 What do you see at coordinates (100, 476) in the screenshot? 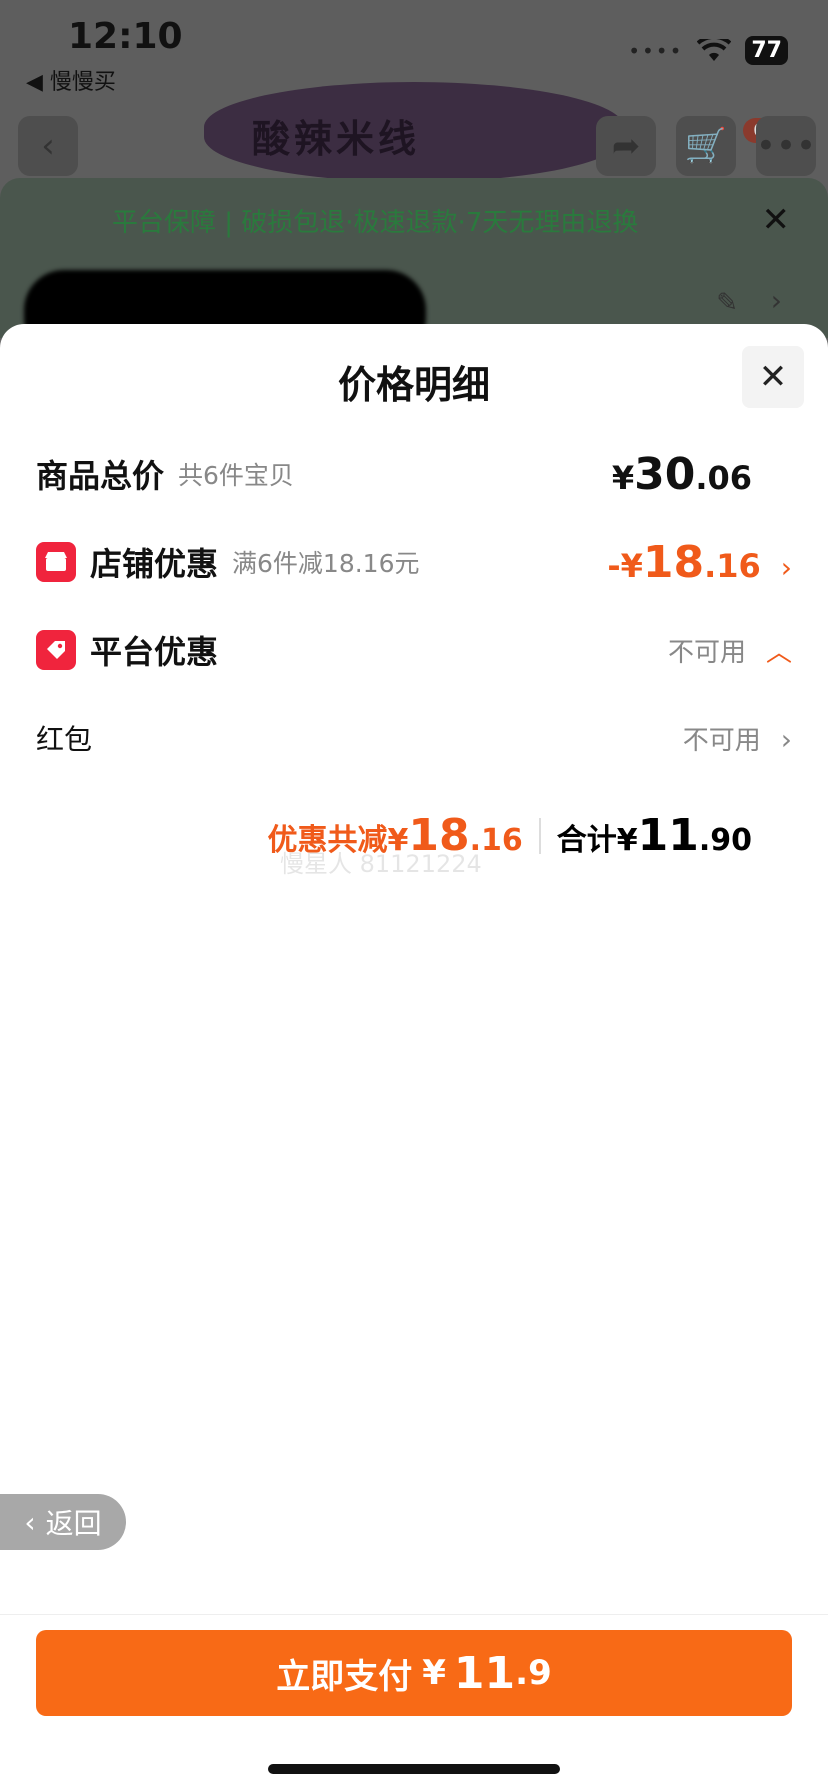
I see `row-label: 商品总价` at bounding box center [100, 476].